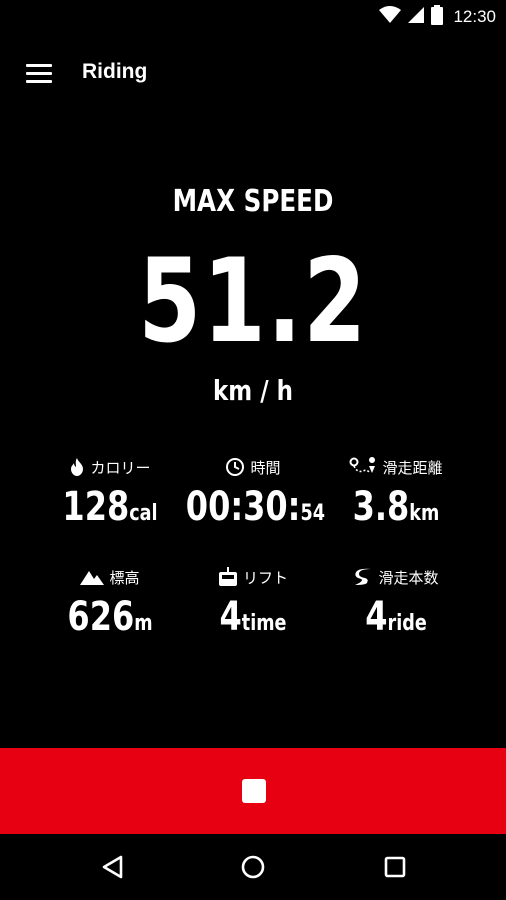 Image resolution: width=506 pixels, height=900 pixels. Describe the element at coordinates (390, 17) in the screenshot. I see `wifi-icon` at that location.